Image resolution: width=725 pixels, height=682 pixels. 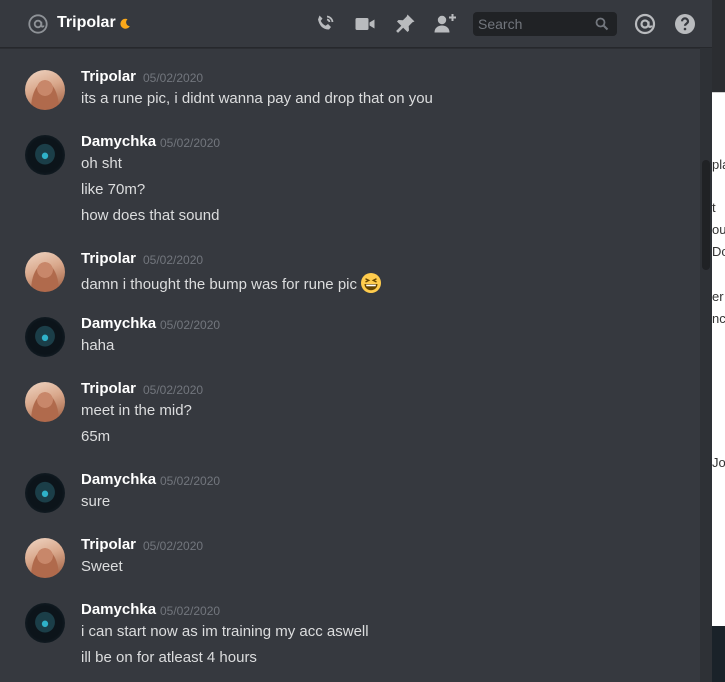 I want to click on mention-icon, so click(x=645, y=24).